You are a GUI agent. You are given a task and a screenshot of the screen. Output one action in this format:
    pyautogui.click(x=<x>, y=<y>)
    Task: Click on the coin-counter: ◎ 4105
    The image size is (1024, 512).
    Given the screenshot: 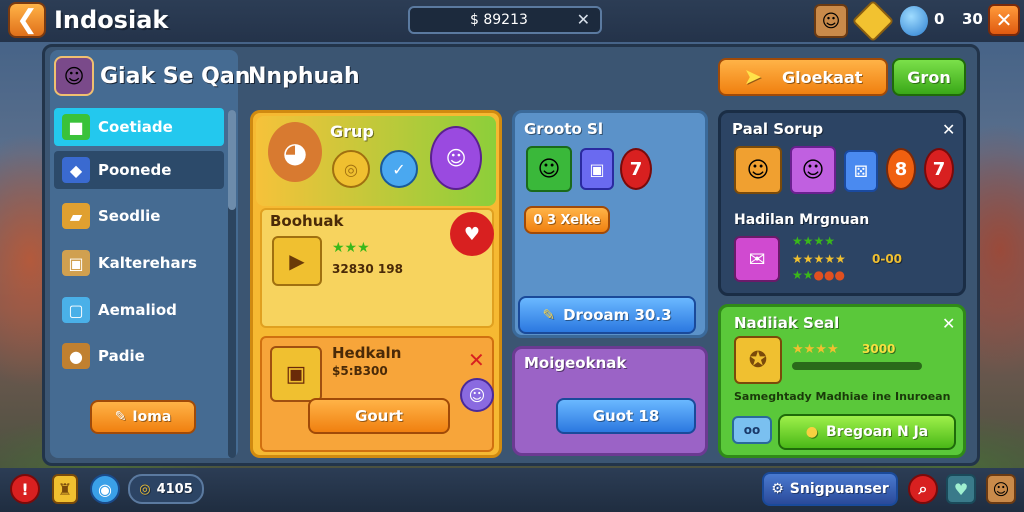 What is the action you would take?
    pyautogui.click(x=166, y=489)
    